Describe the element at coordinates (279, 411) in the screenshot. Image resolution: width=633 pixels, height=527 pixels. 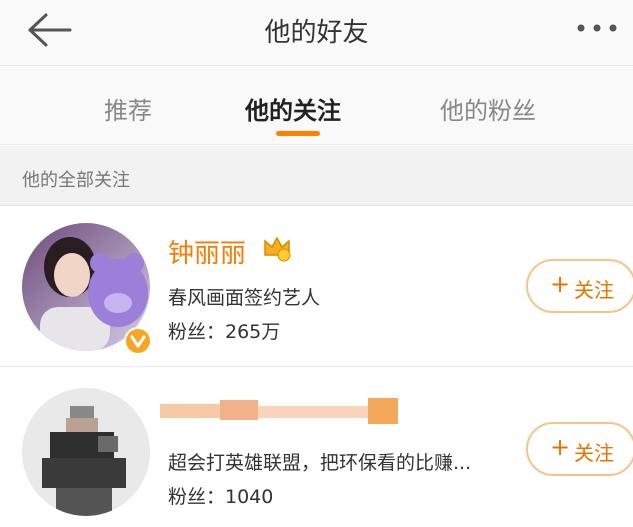
I see `pixelated-name-image` at that location.